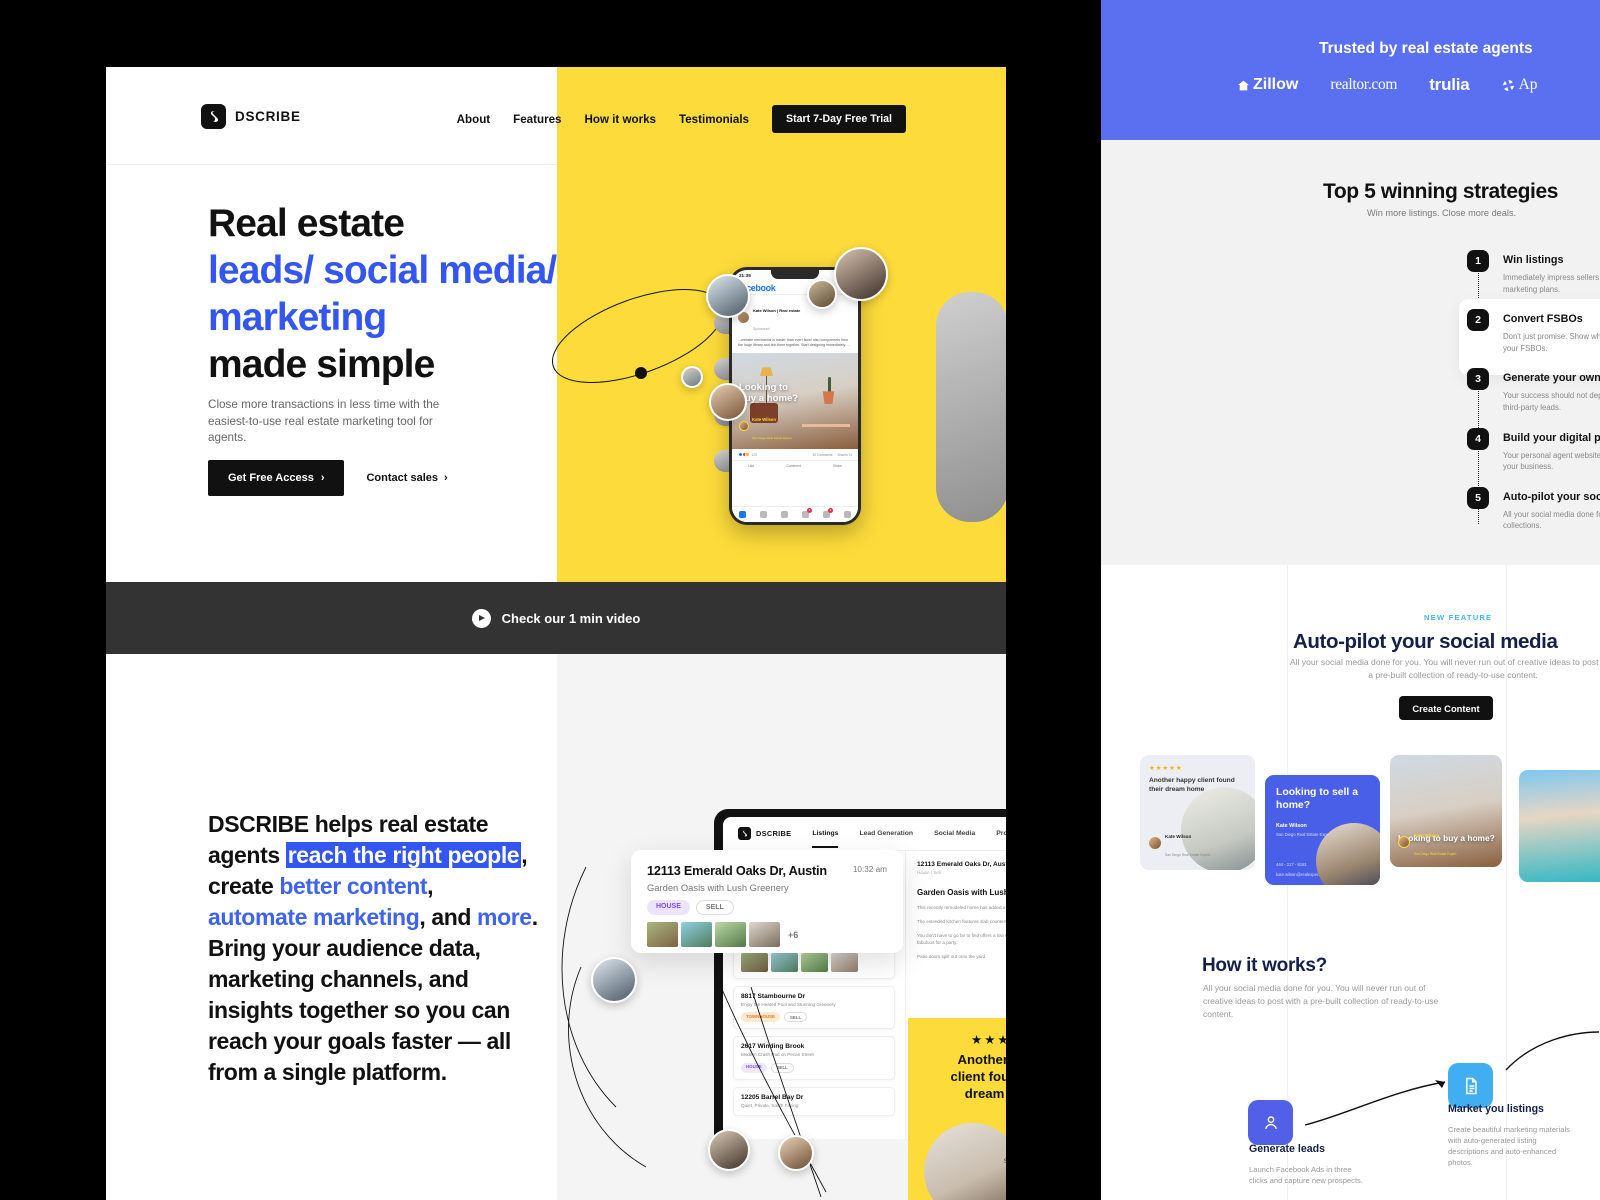  What do you see at coordinates (1551, 496) in the screenshot?
I see `strategy-title: Auto-pilot your social media` at bounding box center [1551, 496].